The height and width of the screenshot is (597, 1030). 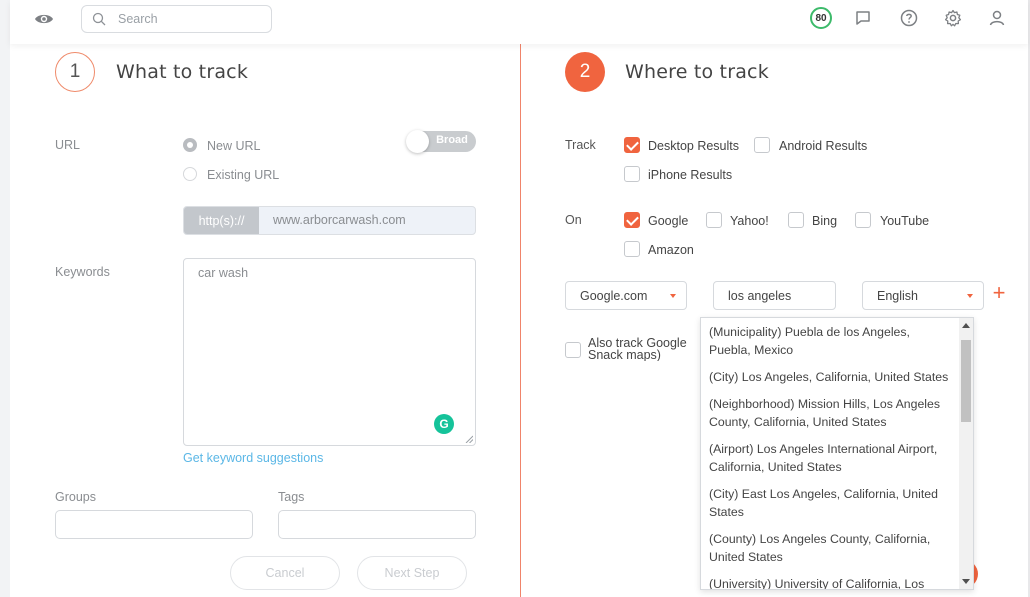 I want to click on url-field: http(s):// www.arborcarwash.com, so click(x=329, y=220).